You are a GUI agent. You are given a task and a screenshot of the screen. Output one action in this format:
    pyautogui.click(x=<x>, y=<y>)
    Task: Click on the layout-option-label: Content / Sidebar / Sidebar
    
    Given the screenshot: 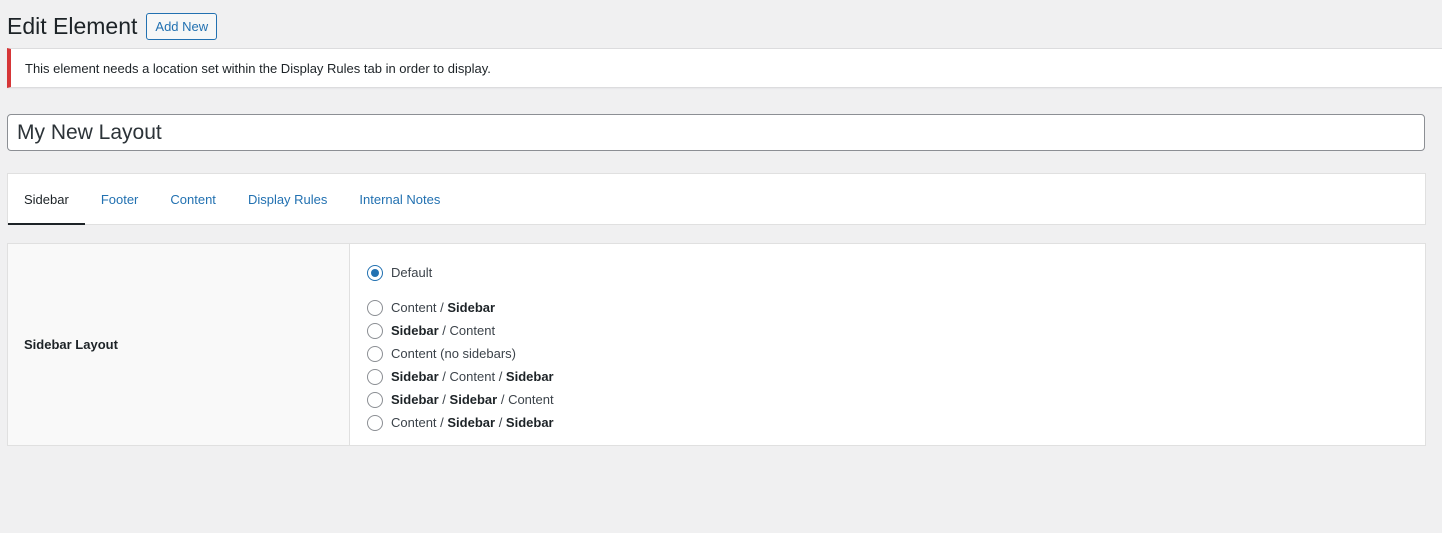 What is the action you would take?
    pyautogui.click(x=472, y=422)
    